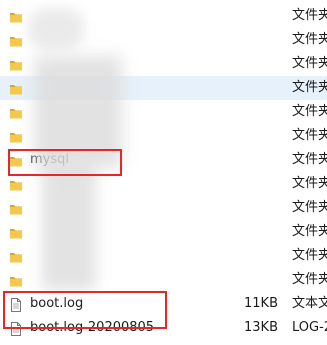 Image resolution: width=327 pixels, height=345 pixels. What do you see at coordinates (309, 327) in the screenshot?
I see `file-type: LOG-20200805 文件` at bounding box center [309, 327].